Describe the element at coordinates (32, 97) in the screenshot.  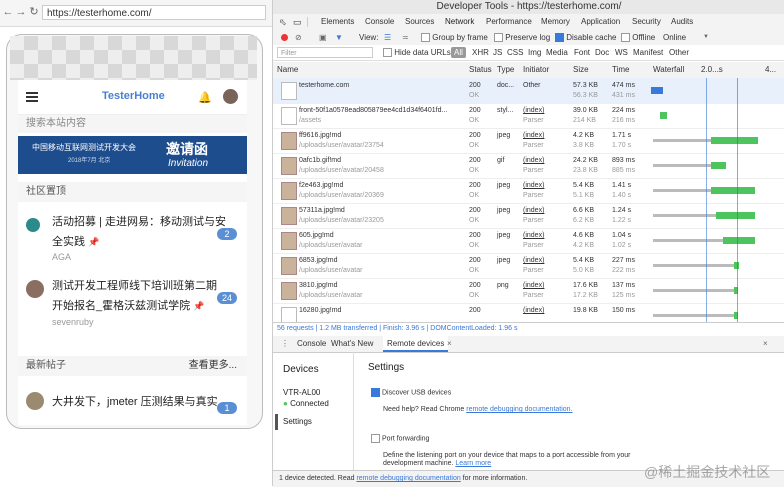
I see `hamburger-menu-icon` at that location.